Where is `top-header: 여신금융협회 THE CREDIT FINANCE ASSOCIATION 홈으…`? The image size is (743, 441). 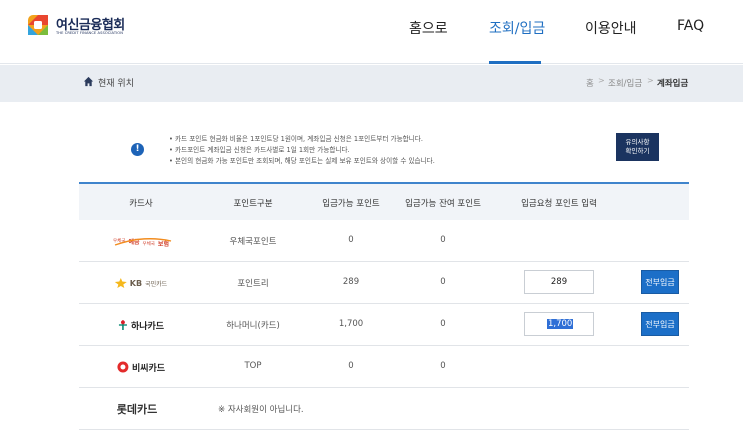
top-header: 여신금융협회 THE CREDIT FINANCE ASSOCIATION 홈으… is located at coordinates (371, 32).